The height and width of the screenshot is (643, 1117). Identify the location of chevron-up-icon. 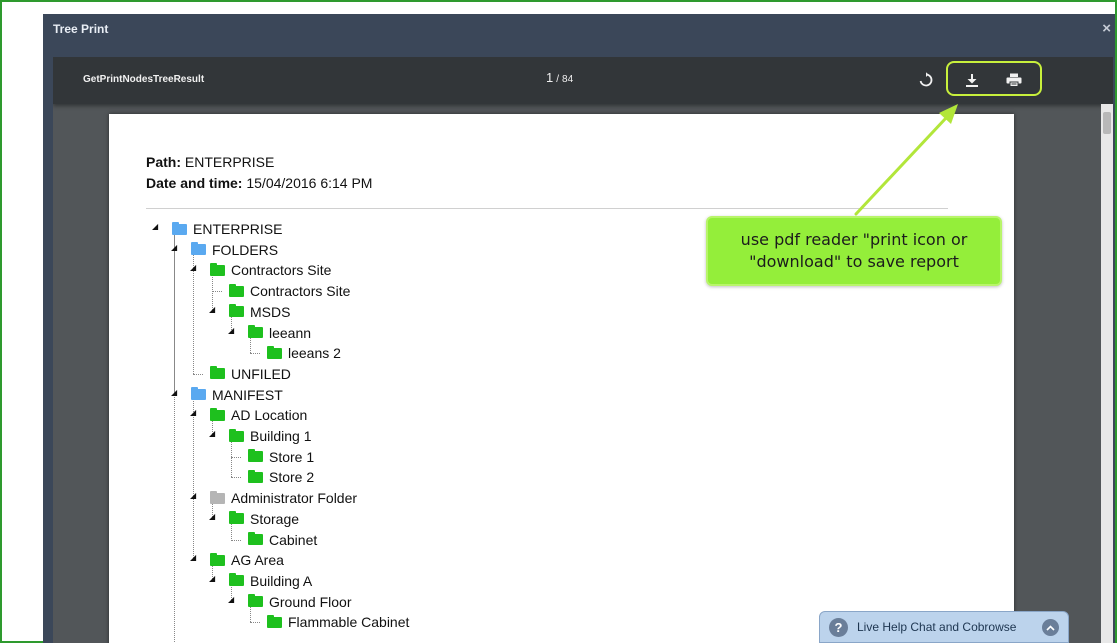
(1050, 627).